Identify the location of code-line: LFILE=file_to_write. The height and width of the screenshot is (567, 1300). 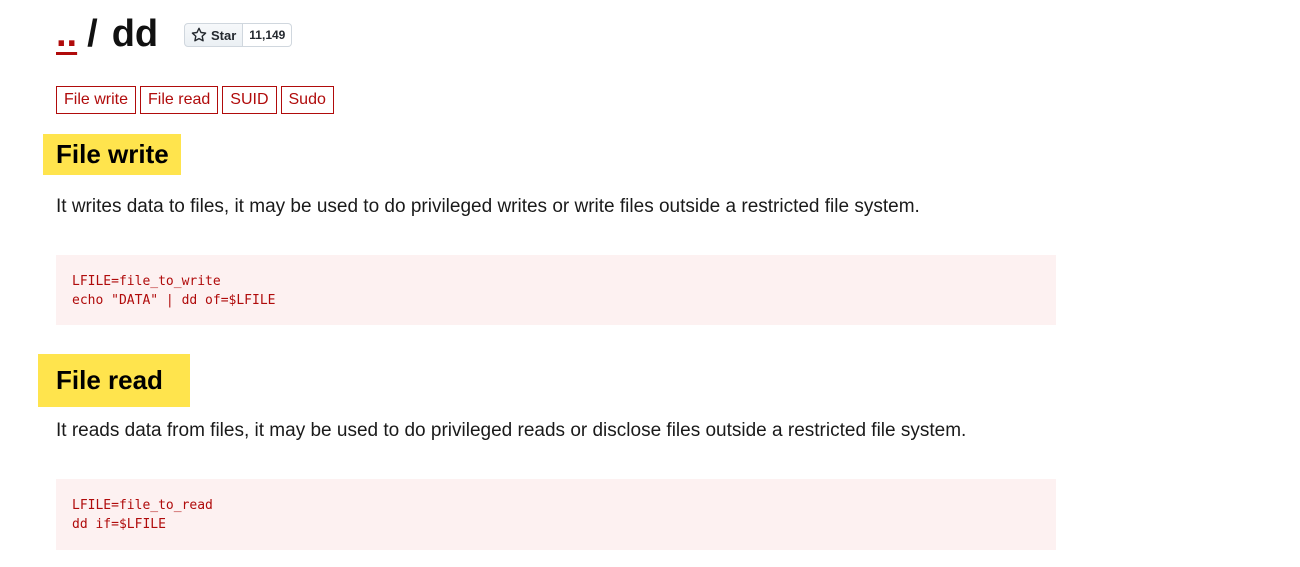
(146, 281).